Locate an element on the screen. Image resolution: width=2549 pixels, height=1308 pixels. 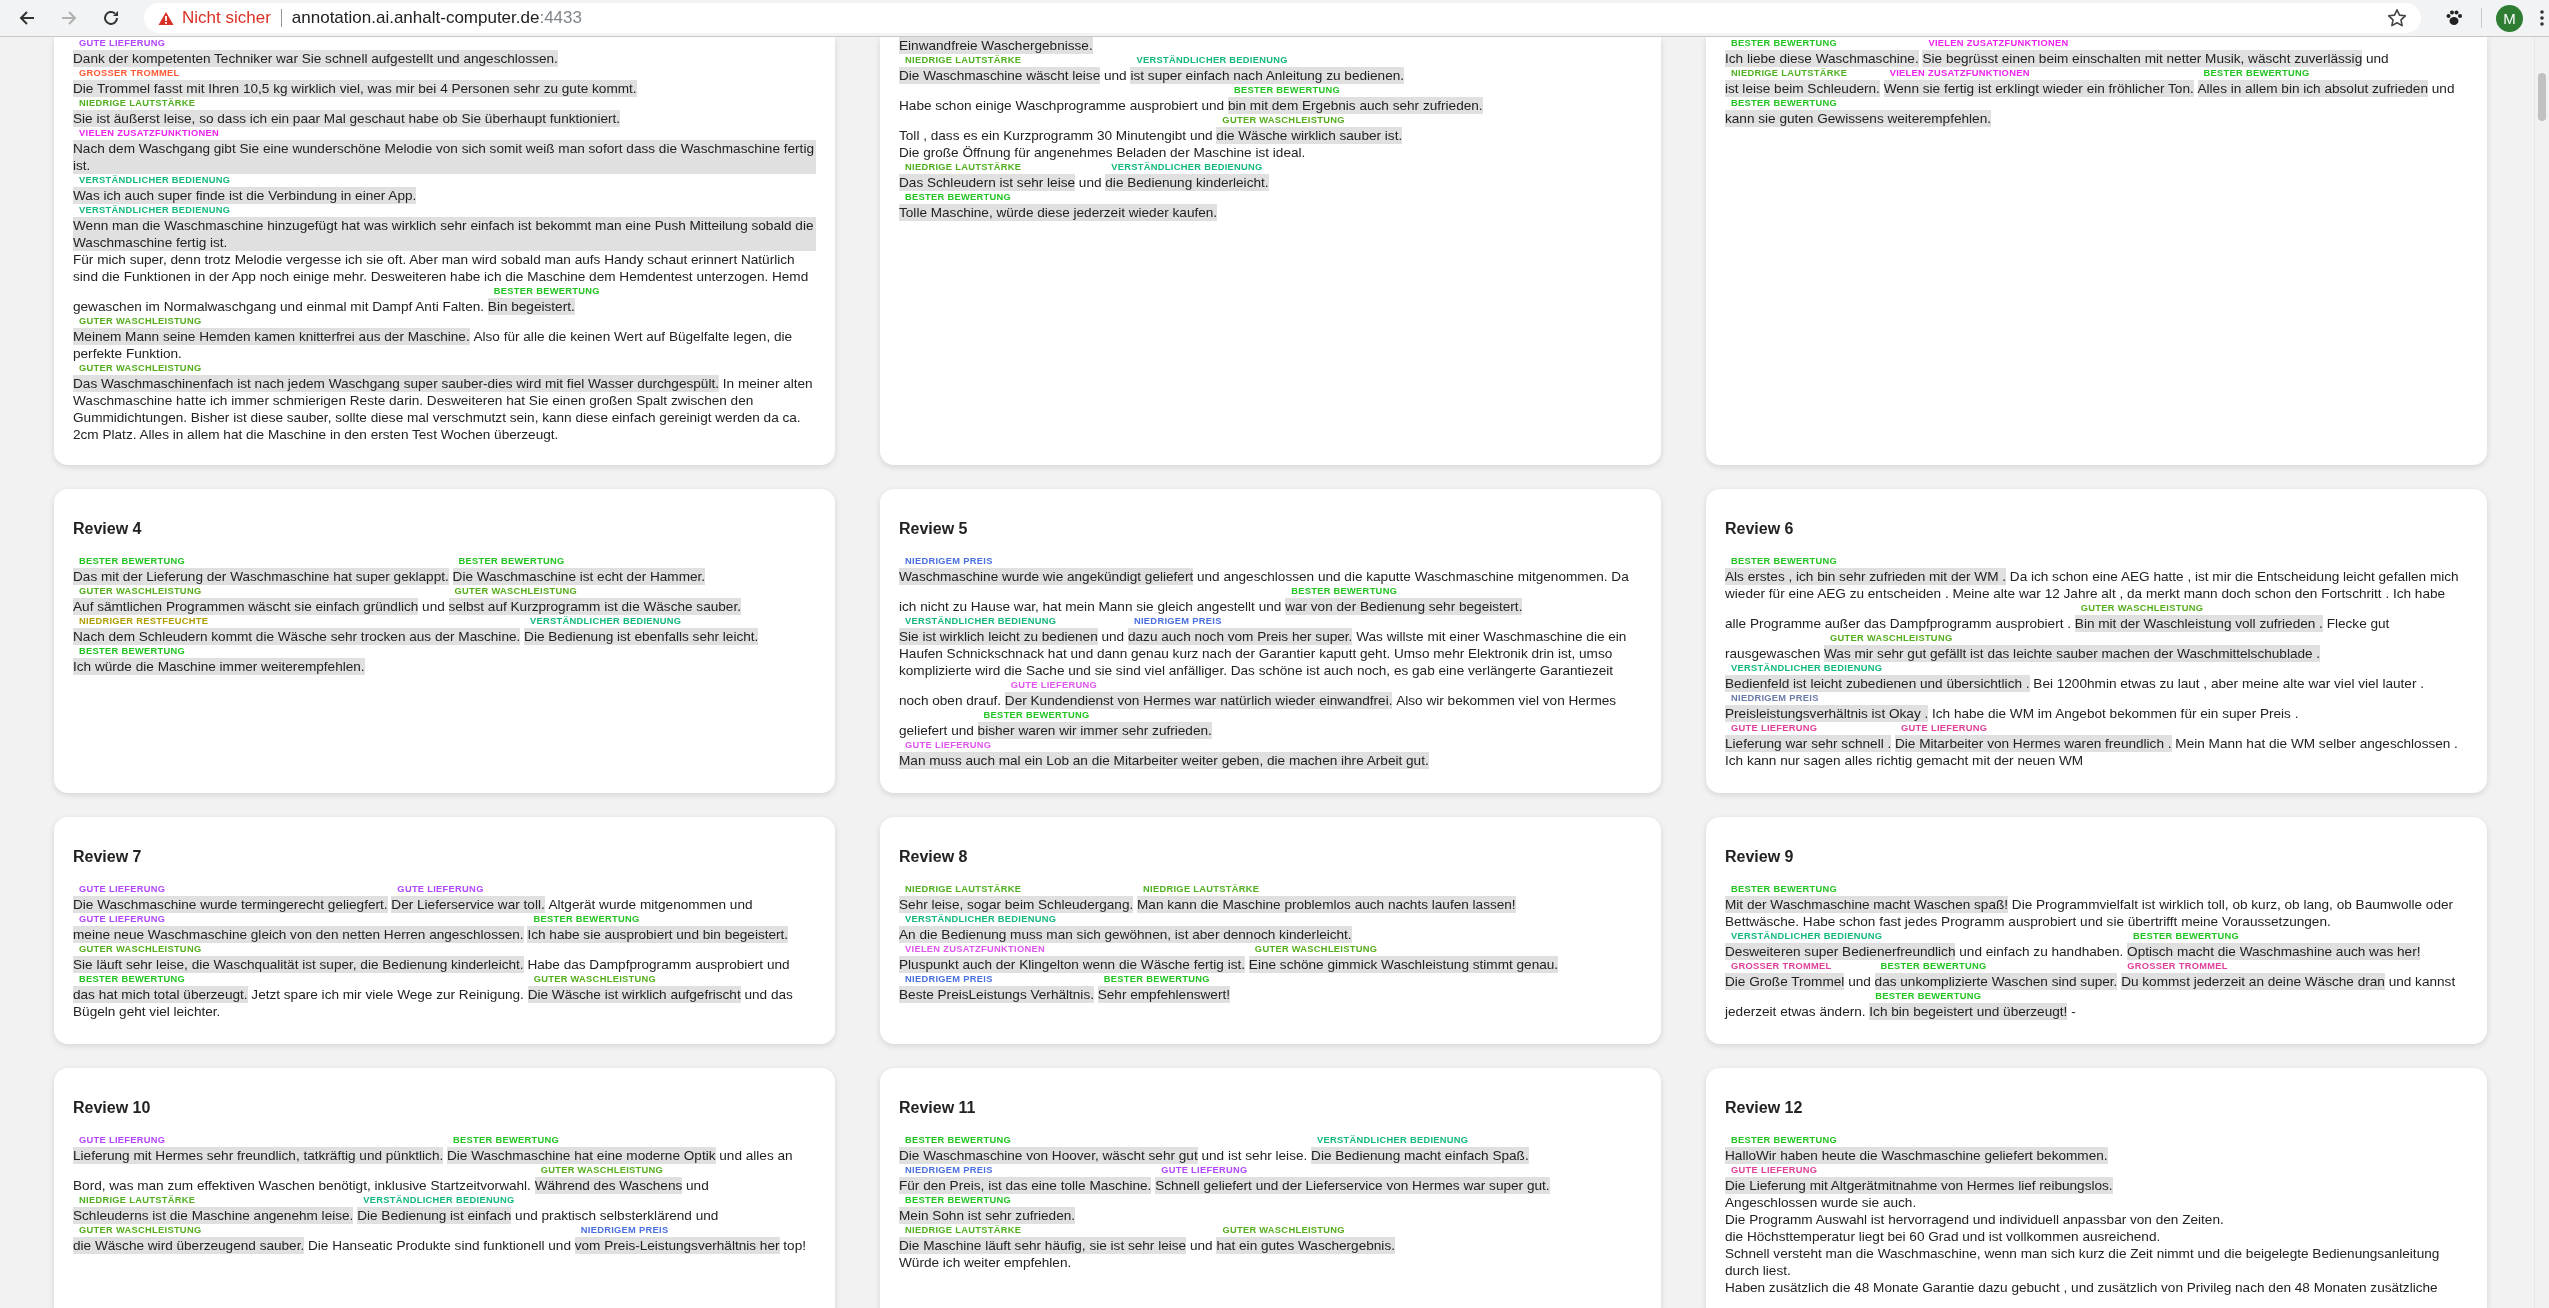
highlighted-text: die Wäsche wirklich sauber ist. is located at coordinates (1309, 135).